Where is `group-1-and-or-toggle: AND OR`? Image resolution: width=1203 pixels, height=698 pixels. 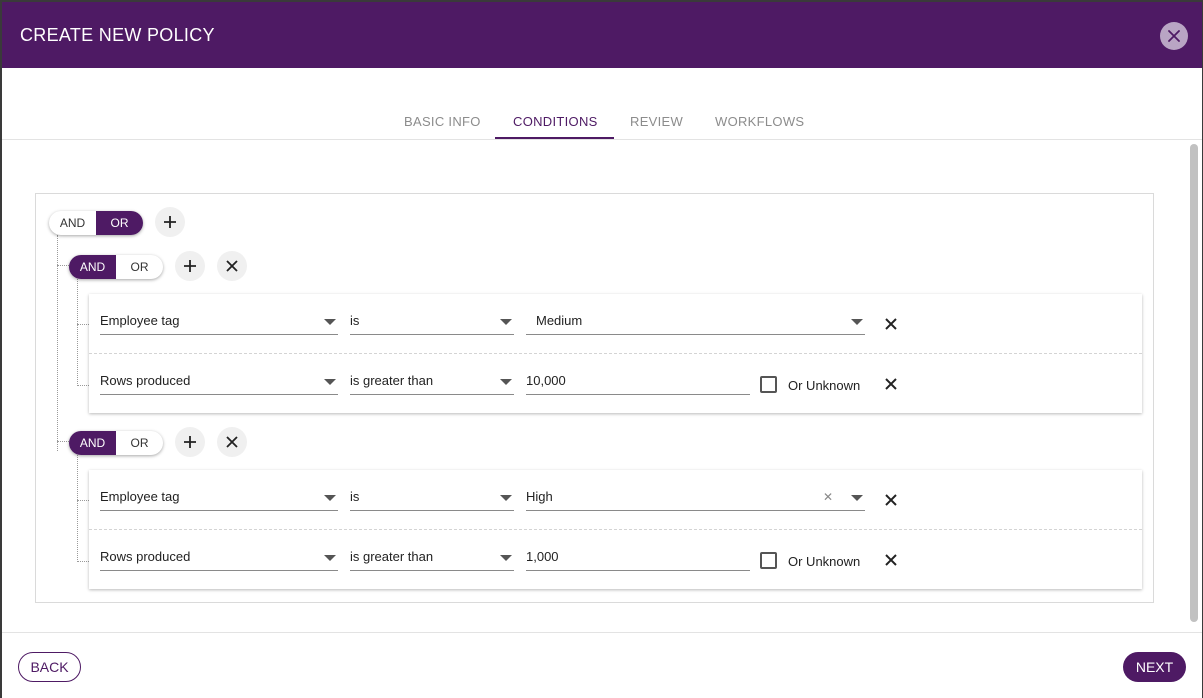 group-1-and-or-toggle: AND OR is located at coordinates (116, 267).